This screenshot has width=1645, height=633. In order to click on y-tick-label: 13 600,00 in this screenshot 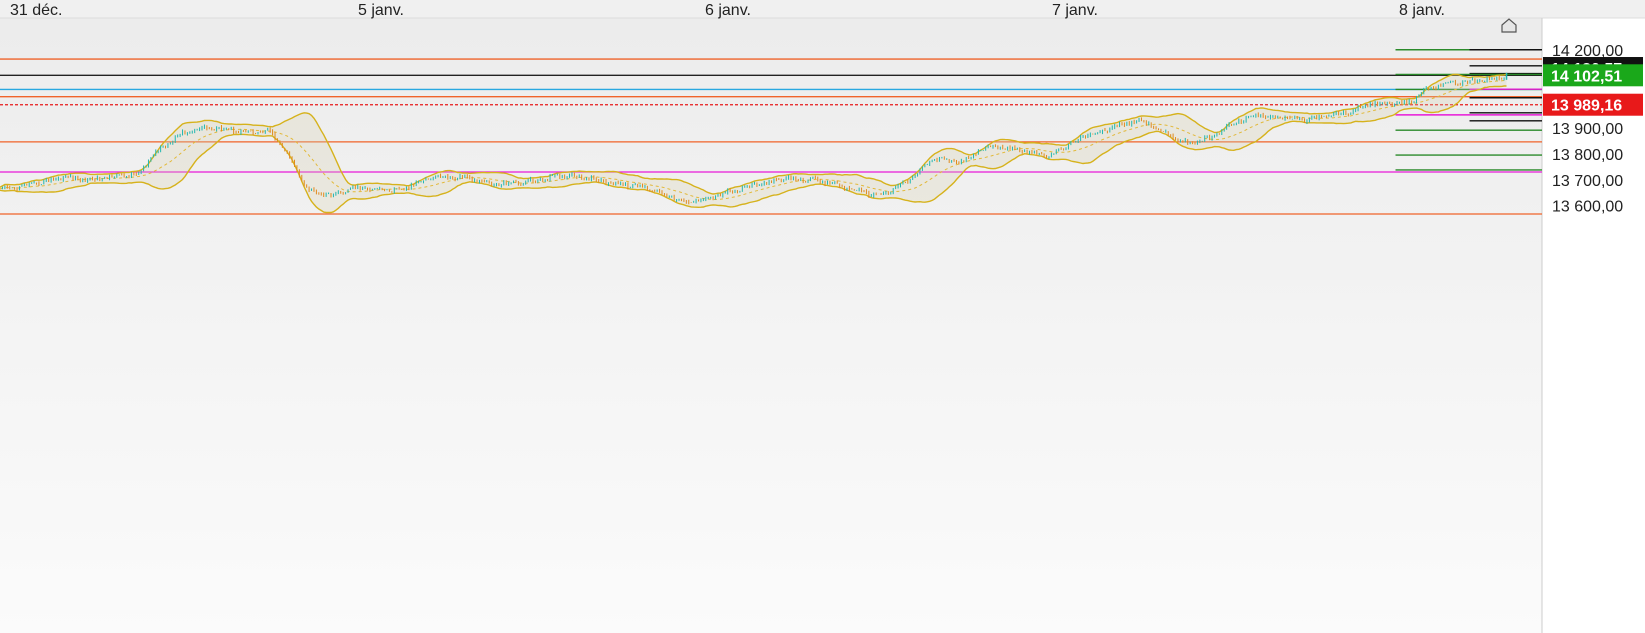, I will do `click(1587, 207)`.